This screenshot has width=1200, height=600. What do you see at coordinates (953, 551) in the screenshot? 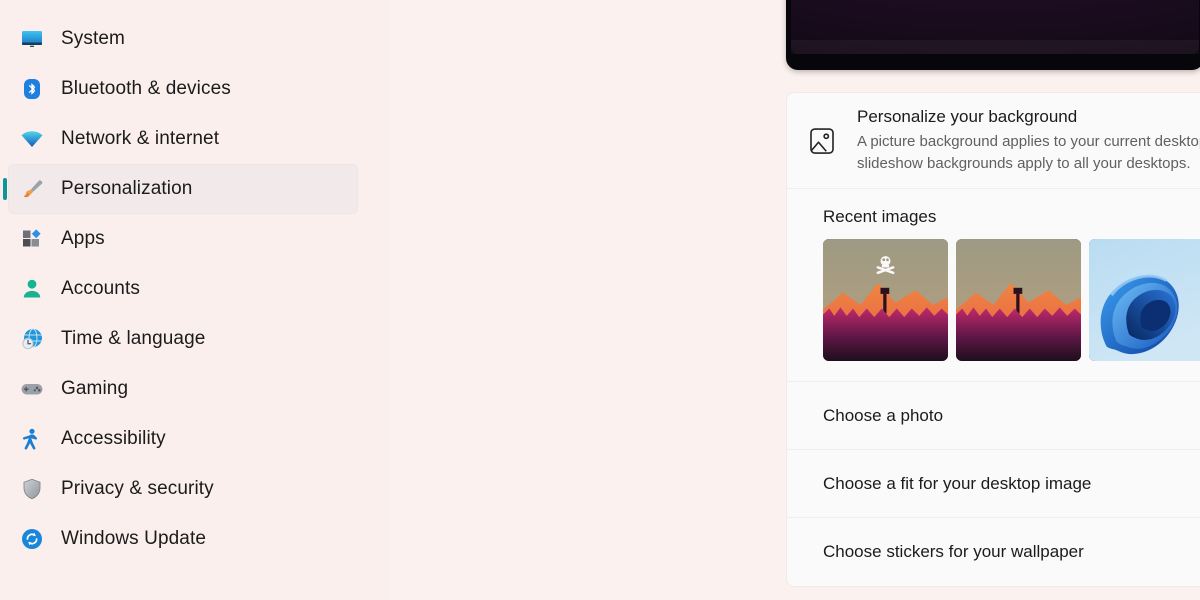
I see `choose-stickers-label: Choose stickers for your wallpaper` at bounding box center [953, 551].